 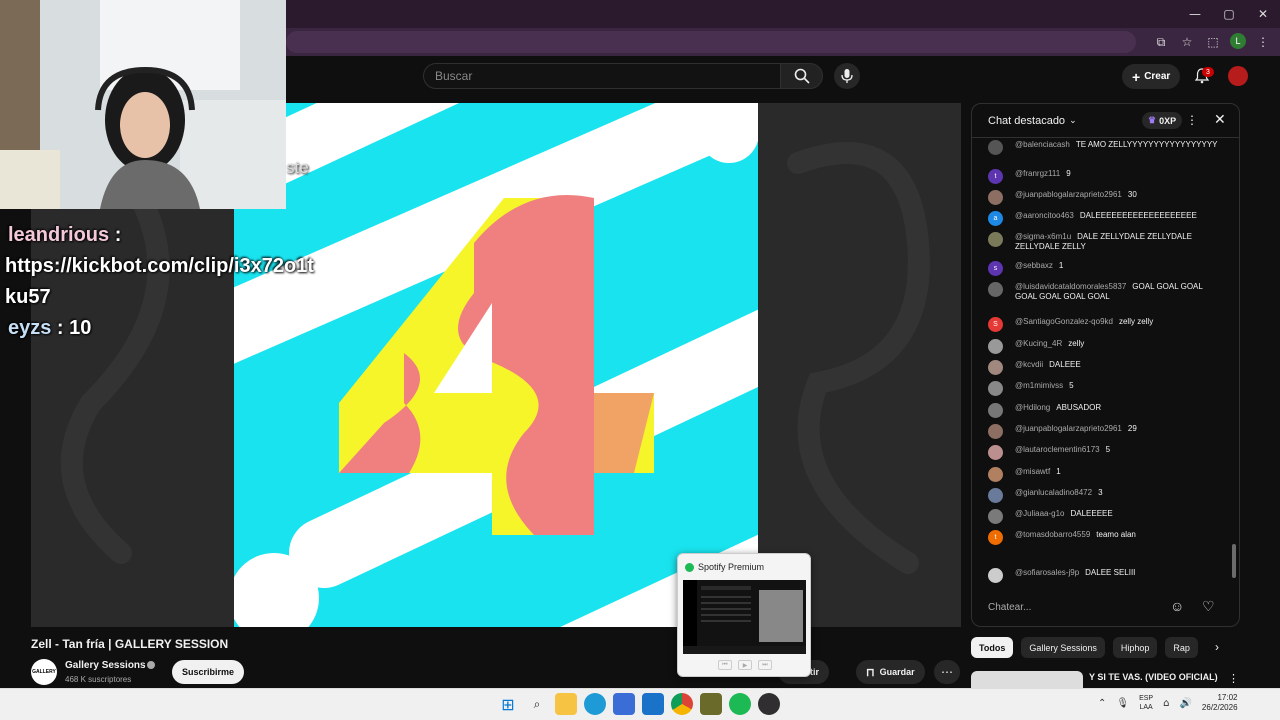 I want to click on chat-author-name: @kcvdii, so click(x=1029, y=364).